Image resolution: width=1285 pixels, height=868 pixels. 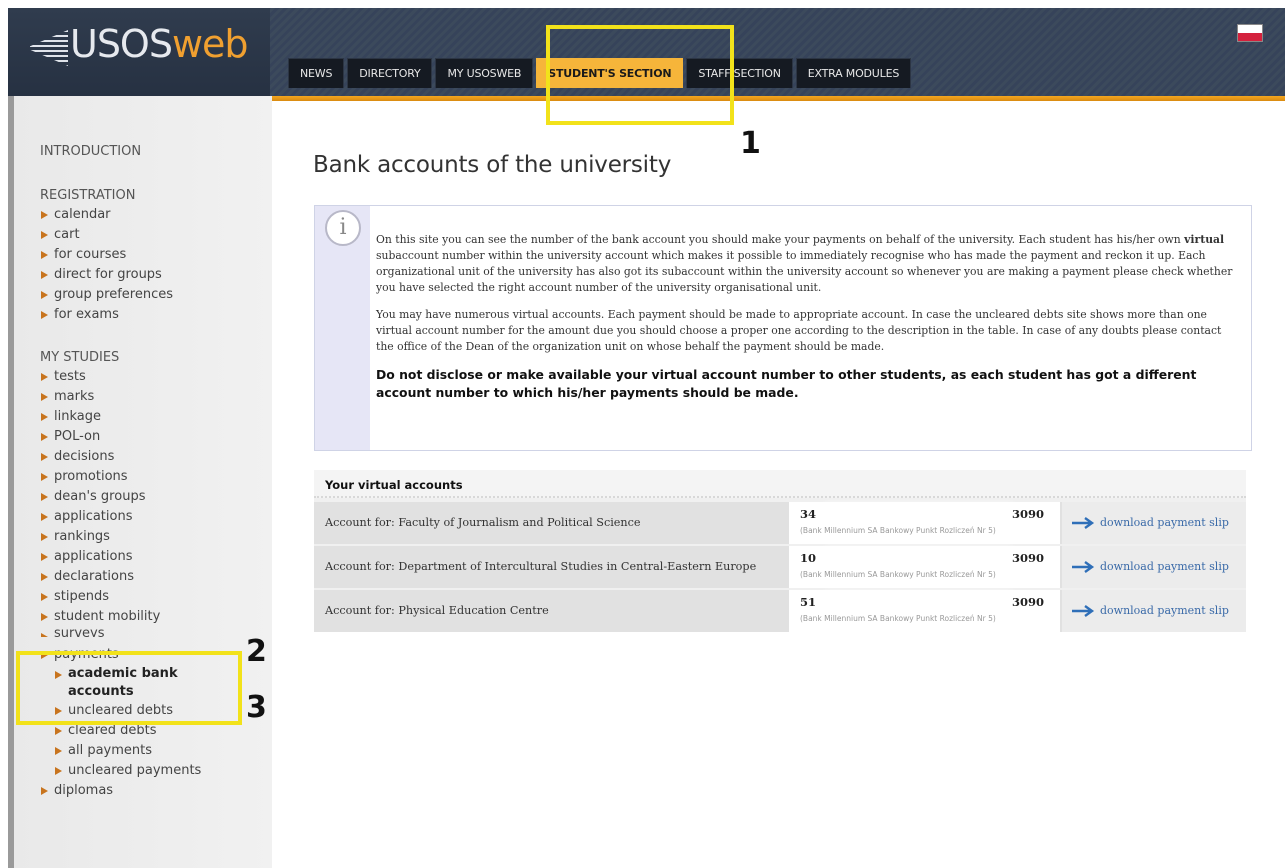 I want to click on sidebar-item-stipends: stipends, so click(x=155, y=597).